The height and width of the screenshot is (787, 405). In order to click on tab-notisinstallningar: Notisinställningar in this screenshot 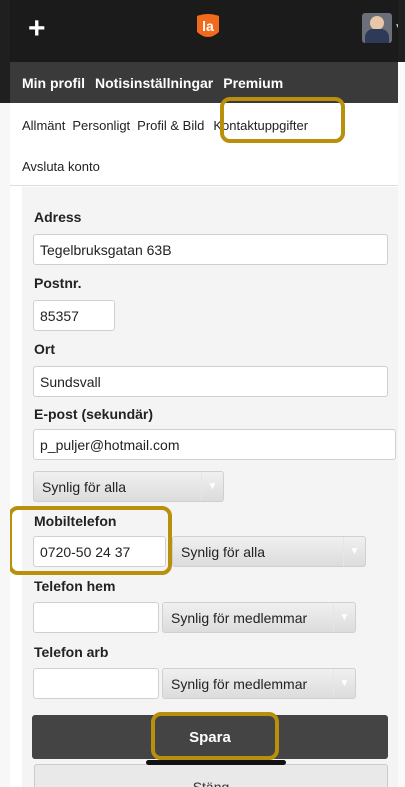, I will do `click(154, 83)`.